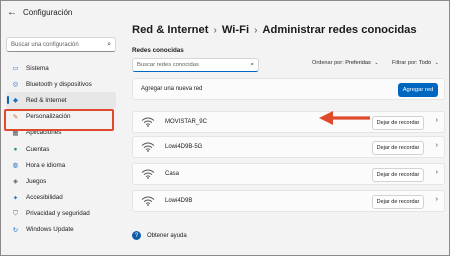 This screenshot has width=450, height=256. What do you see at coordinates (288, 201) in the screenshot?
I see `network-row: Lowi4D9B Dejar de recordar ›` at bounding box center [288, 201].